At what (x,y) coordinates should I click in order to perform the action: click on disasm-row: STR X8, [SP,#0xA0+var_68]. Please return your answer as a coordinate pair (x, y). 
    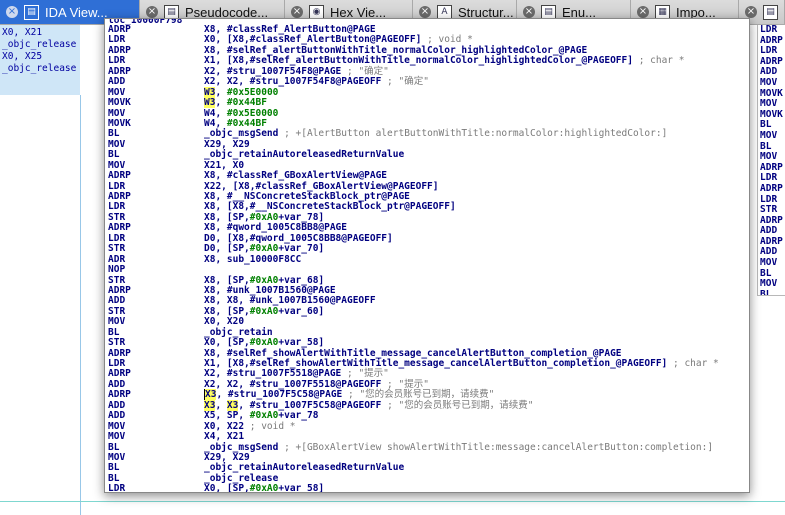
    Looking at the image, I should click on (427, 280).